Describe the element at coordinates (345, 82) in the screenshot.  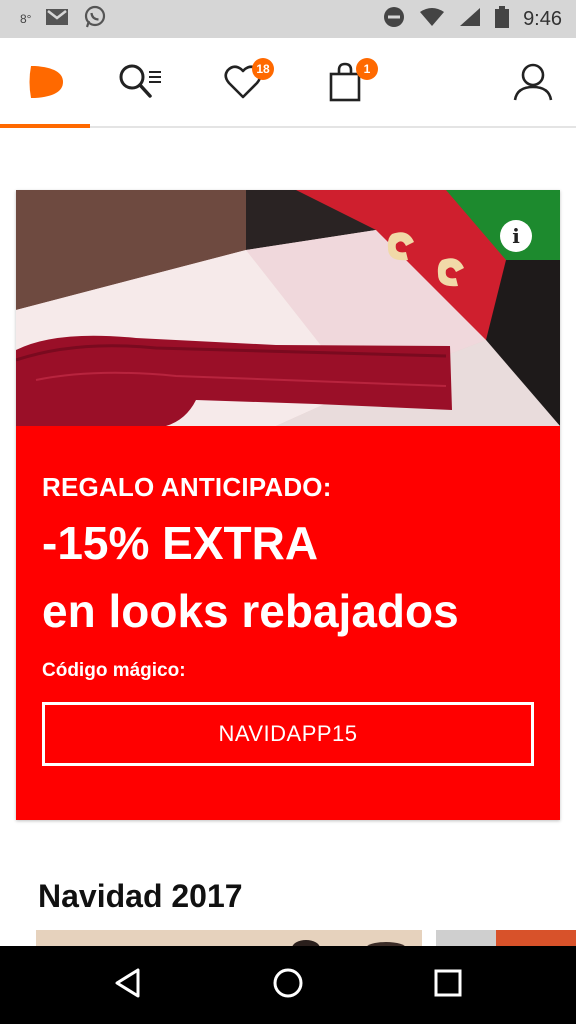
I see `shopping-bag-button: 1` at that location.